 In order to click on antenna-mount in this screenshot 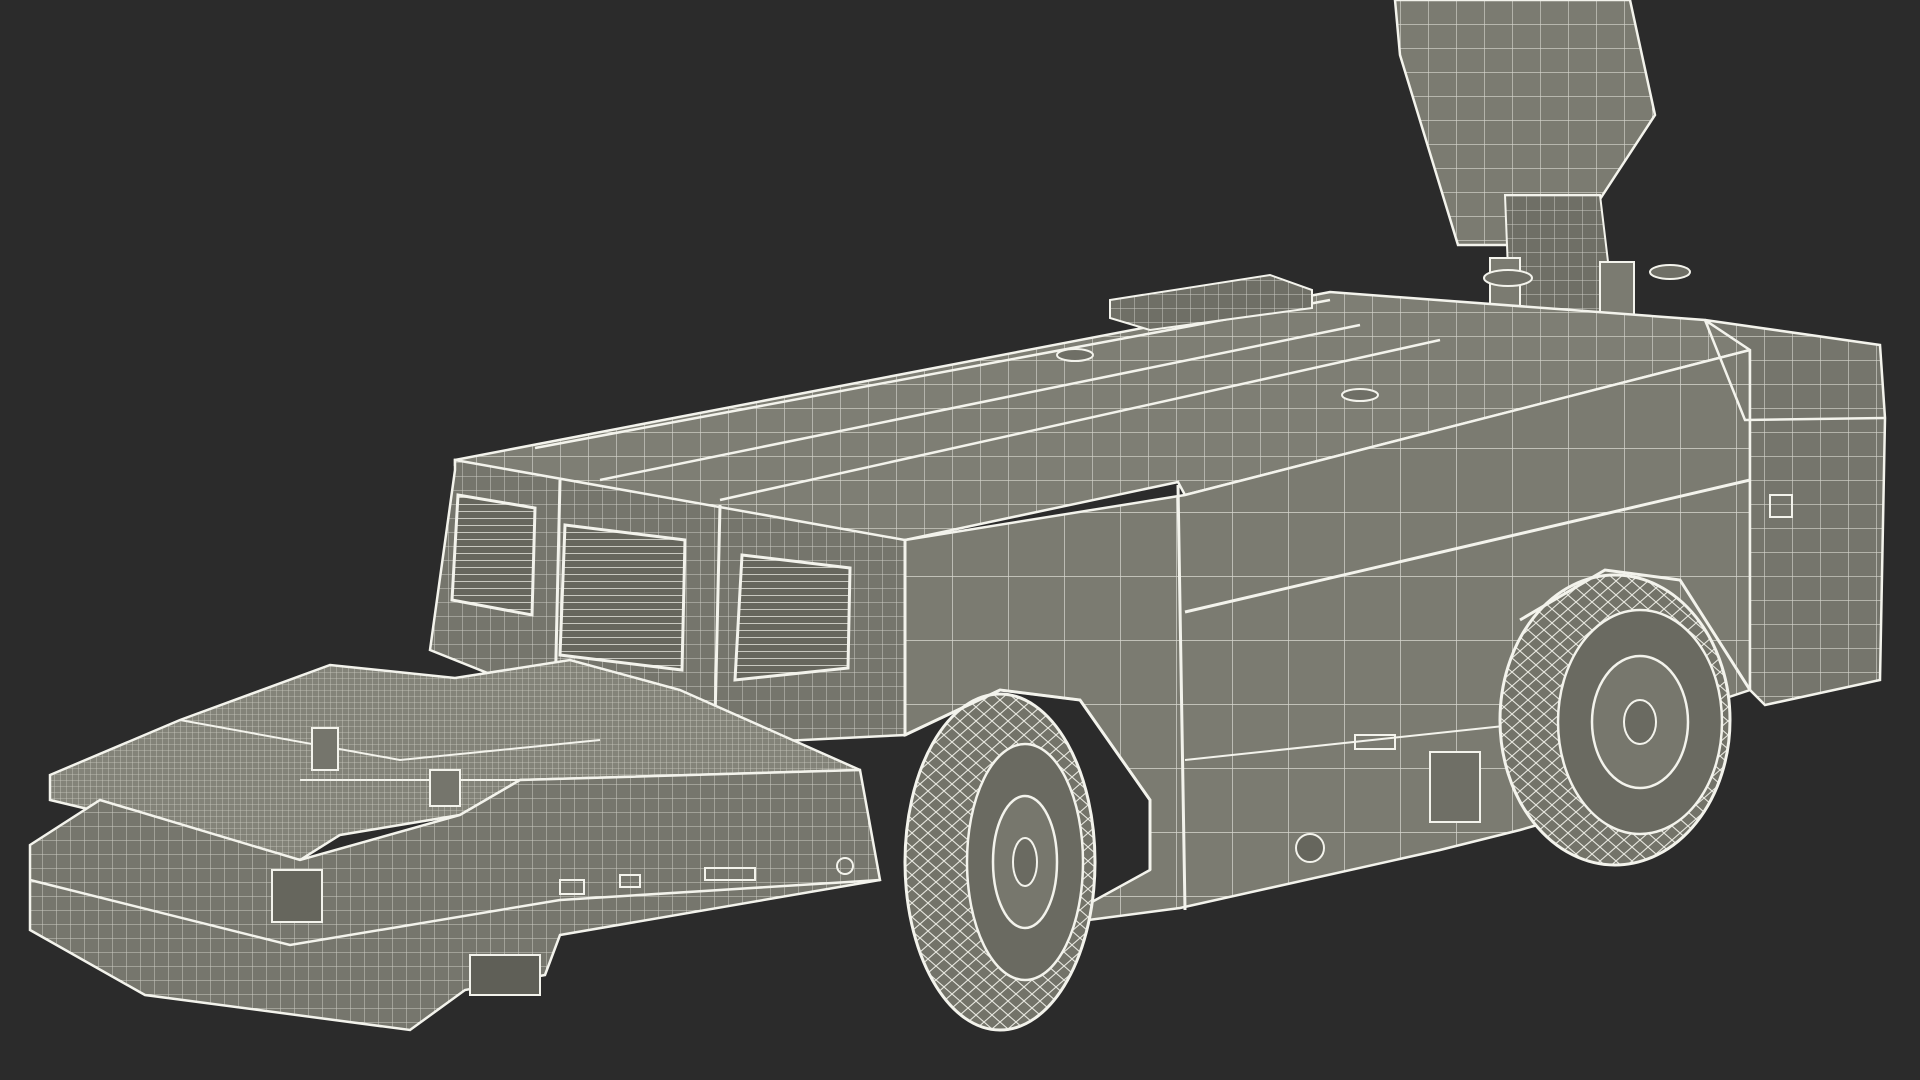, I will do `click(1562, 257)`.